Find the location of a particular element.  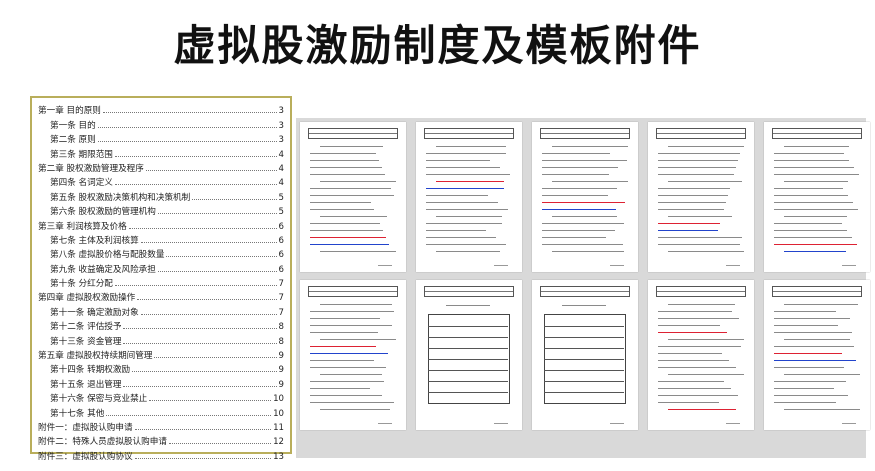

toc-entry-page: 3 is located at coordinates (281, 140).